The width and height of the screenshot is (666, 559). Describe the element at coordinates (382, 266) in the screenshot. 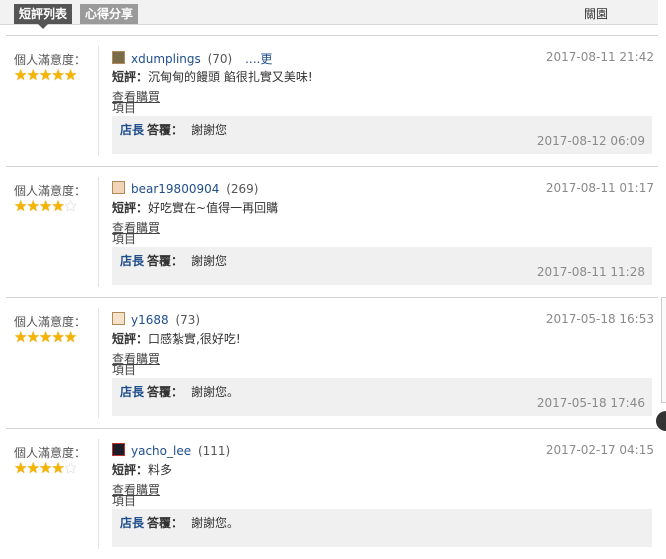

I see `shop-reply: 店長 答覆： 謝謝您 2017-08-11 11:28` at that location.